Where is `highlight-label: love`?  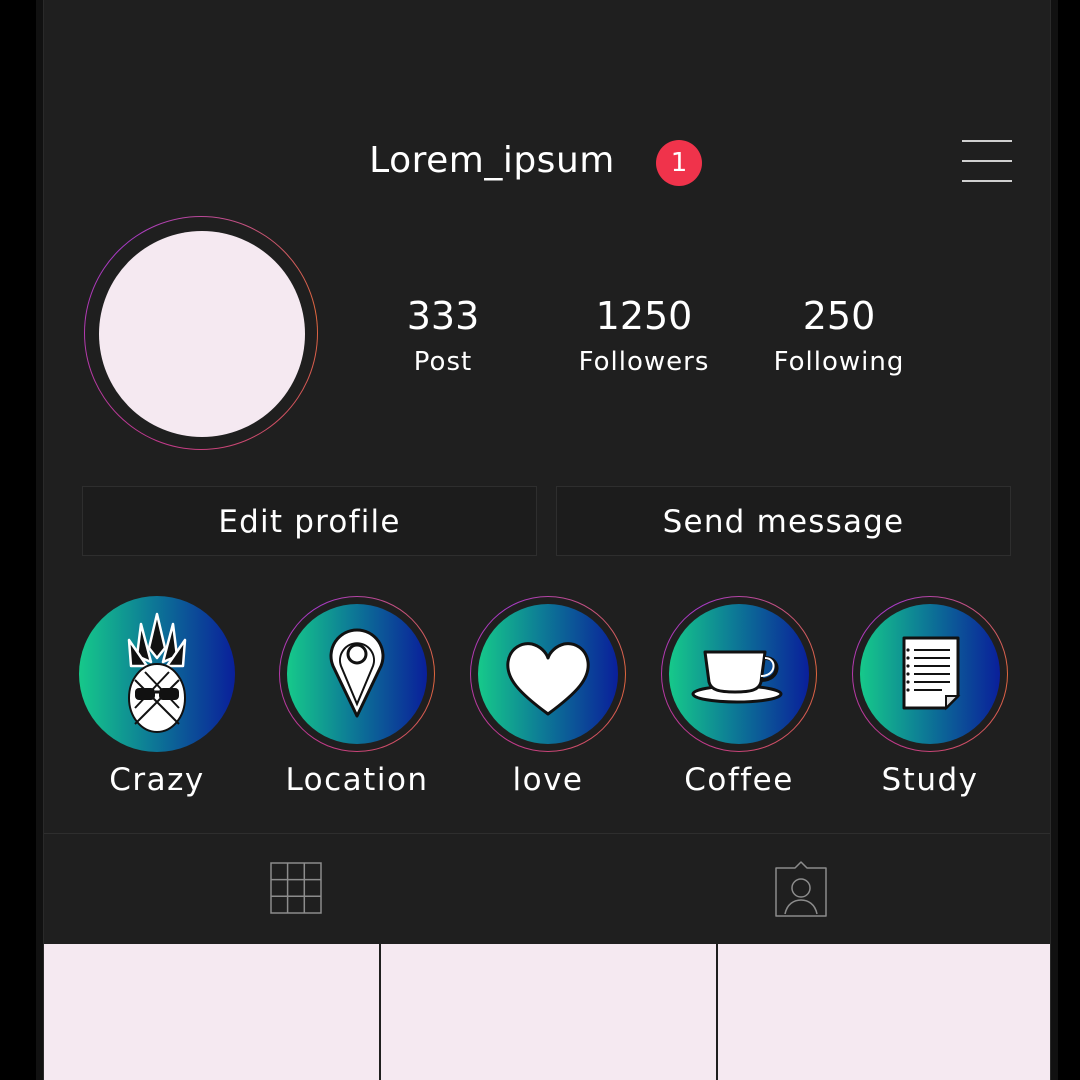 highlight-label: love is located at coordinates (548, 780).